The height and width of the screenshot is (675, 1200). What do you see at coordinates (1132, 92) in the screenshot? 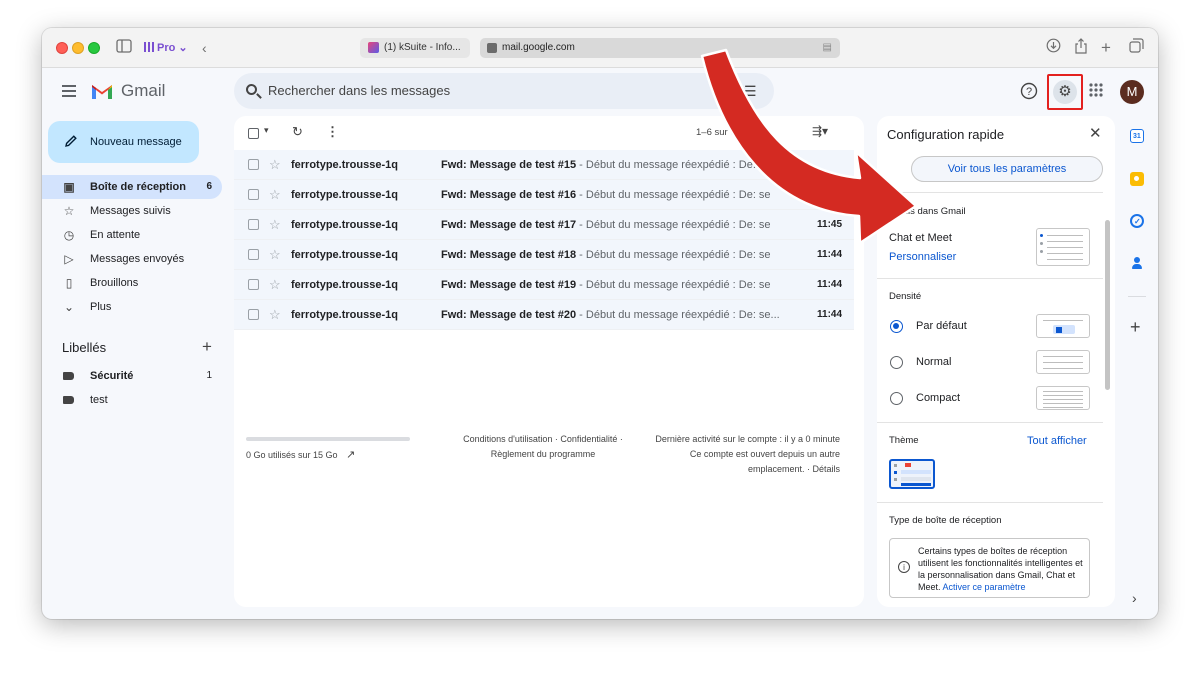
I see `avatar: M` at bounding box center [1132, 92].